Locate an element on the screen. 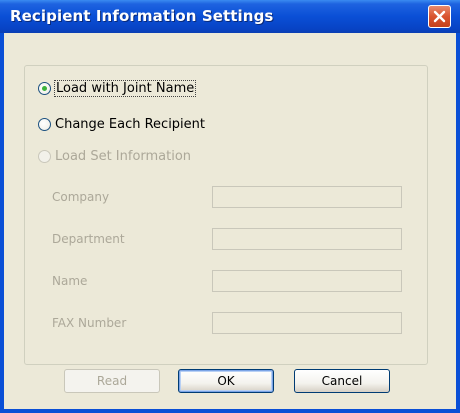 The height and width of the screenshot is (413, 460). department-label: Department is located at coordinates (88, 239).